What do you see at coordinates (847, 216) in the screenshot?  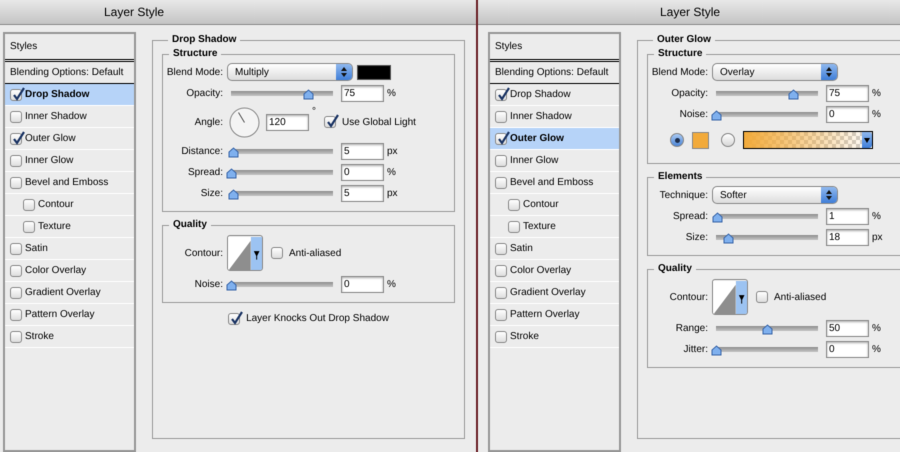 I see `input-field: 1` at bounding box center [847, 216].